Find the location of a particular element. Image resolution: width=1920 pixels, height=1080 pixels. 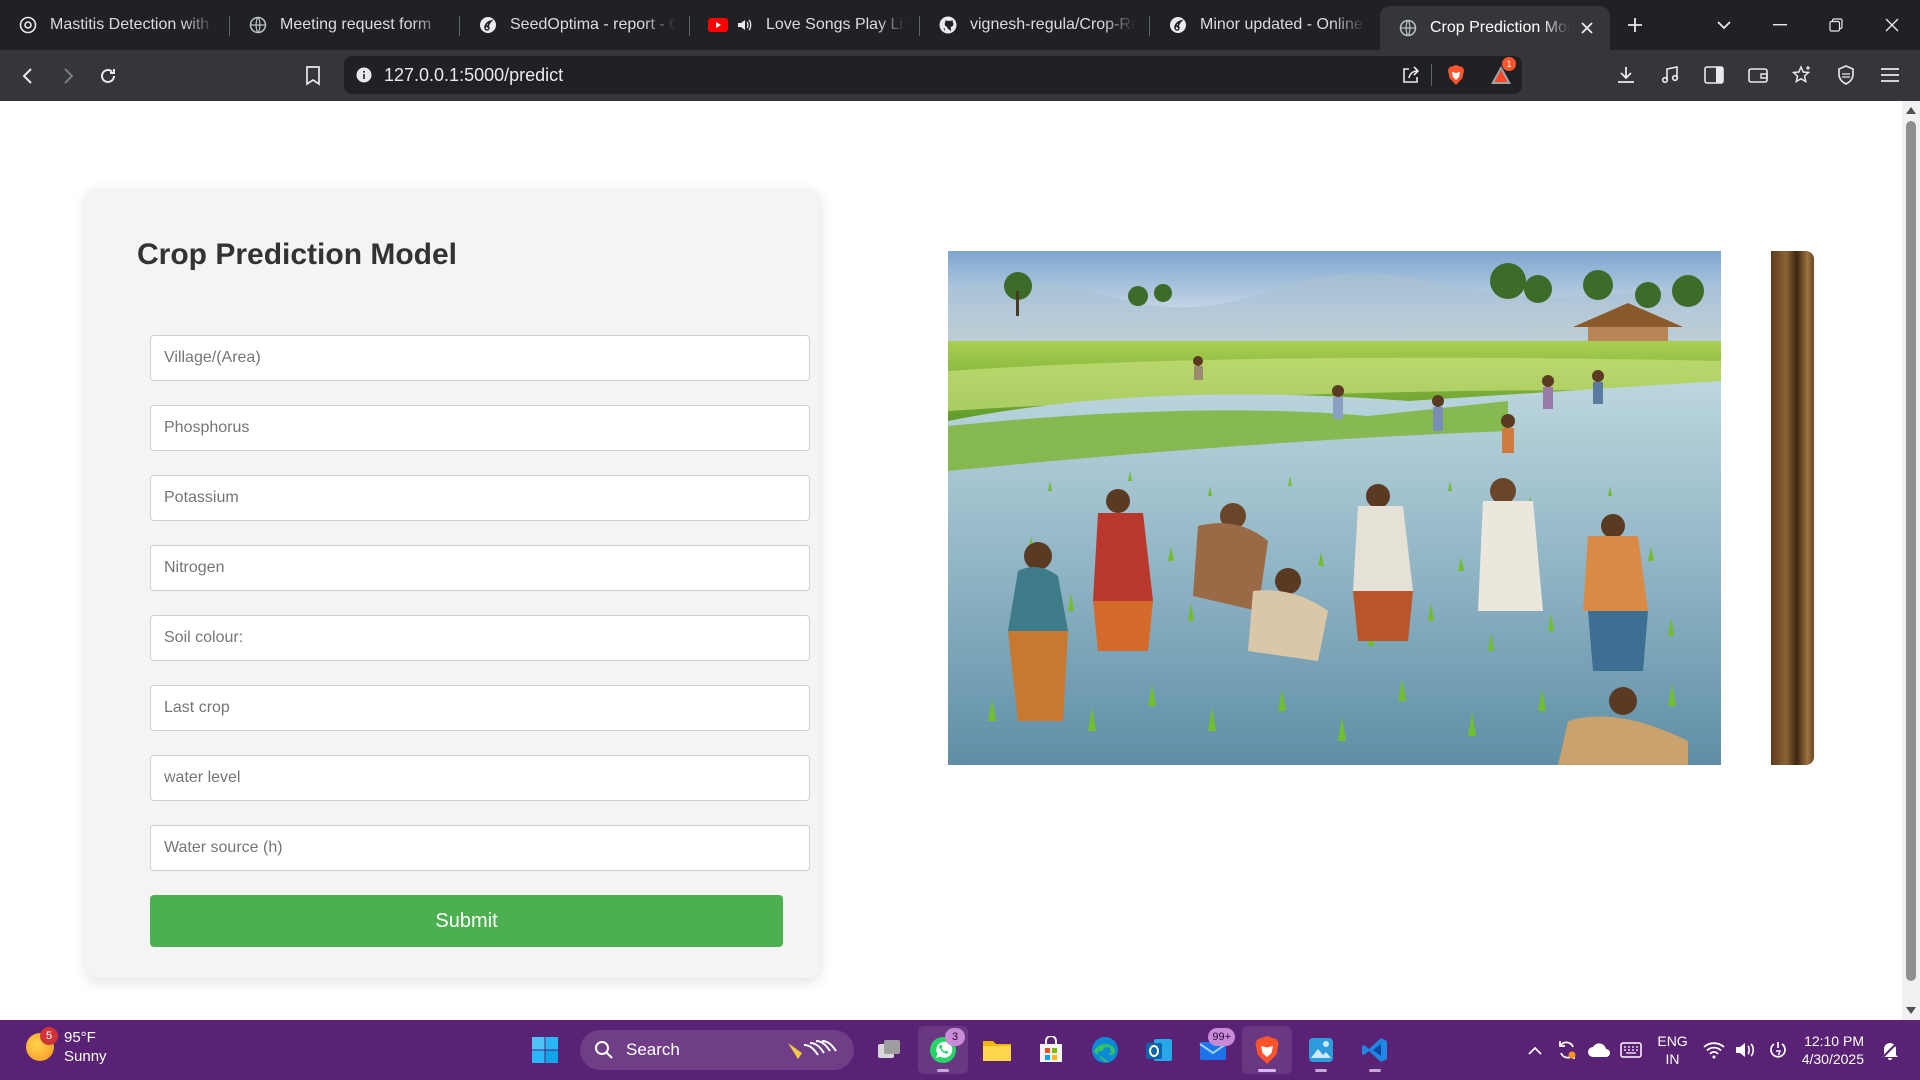

search-highlight-icon is located at coordinates (812, 1050).